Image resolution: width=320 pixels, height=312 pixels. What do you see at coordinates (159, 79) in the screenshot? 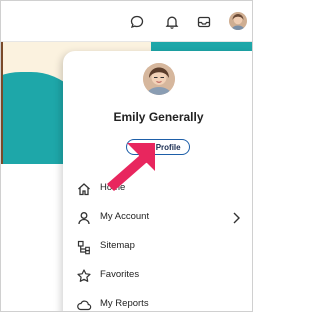
I see `profile-avatar` at bounding box center [159, 79].